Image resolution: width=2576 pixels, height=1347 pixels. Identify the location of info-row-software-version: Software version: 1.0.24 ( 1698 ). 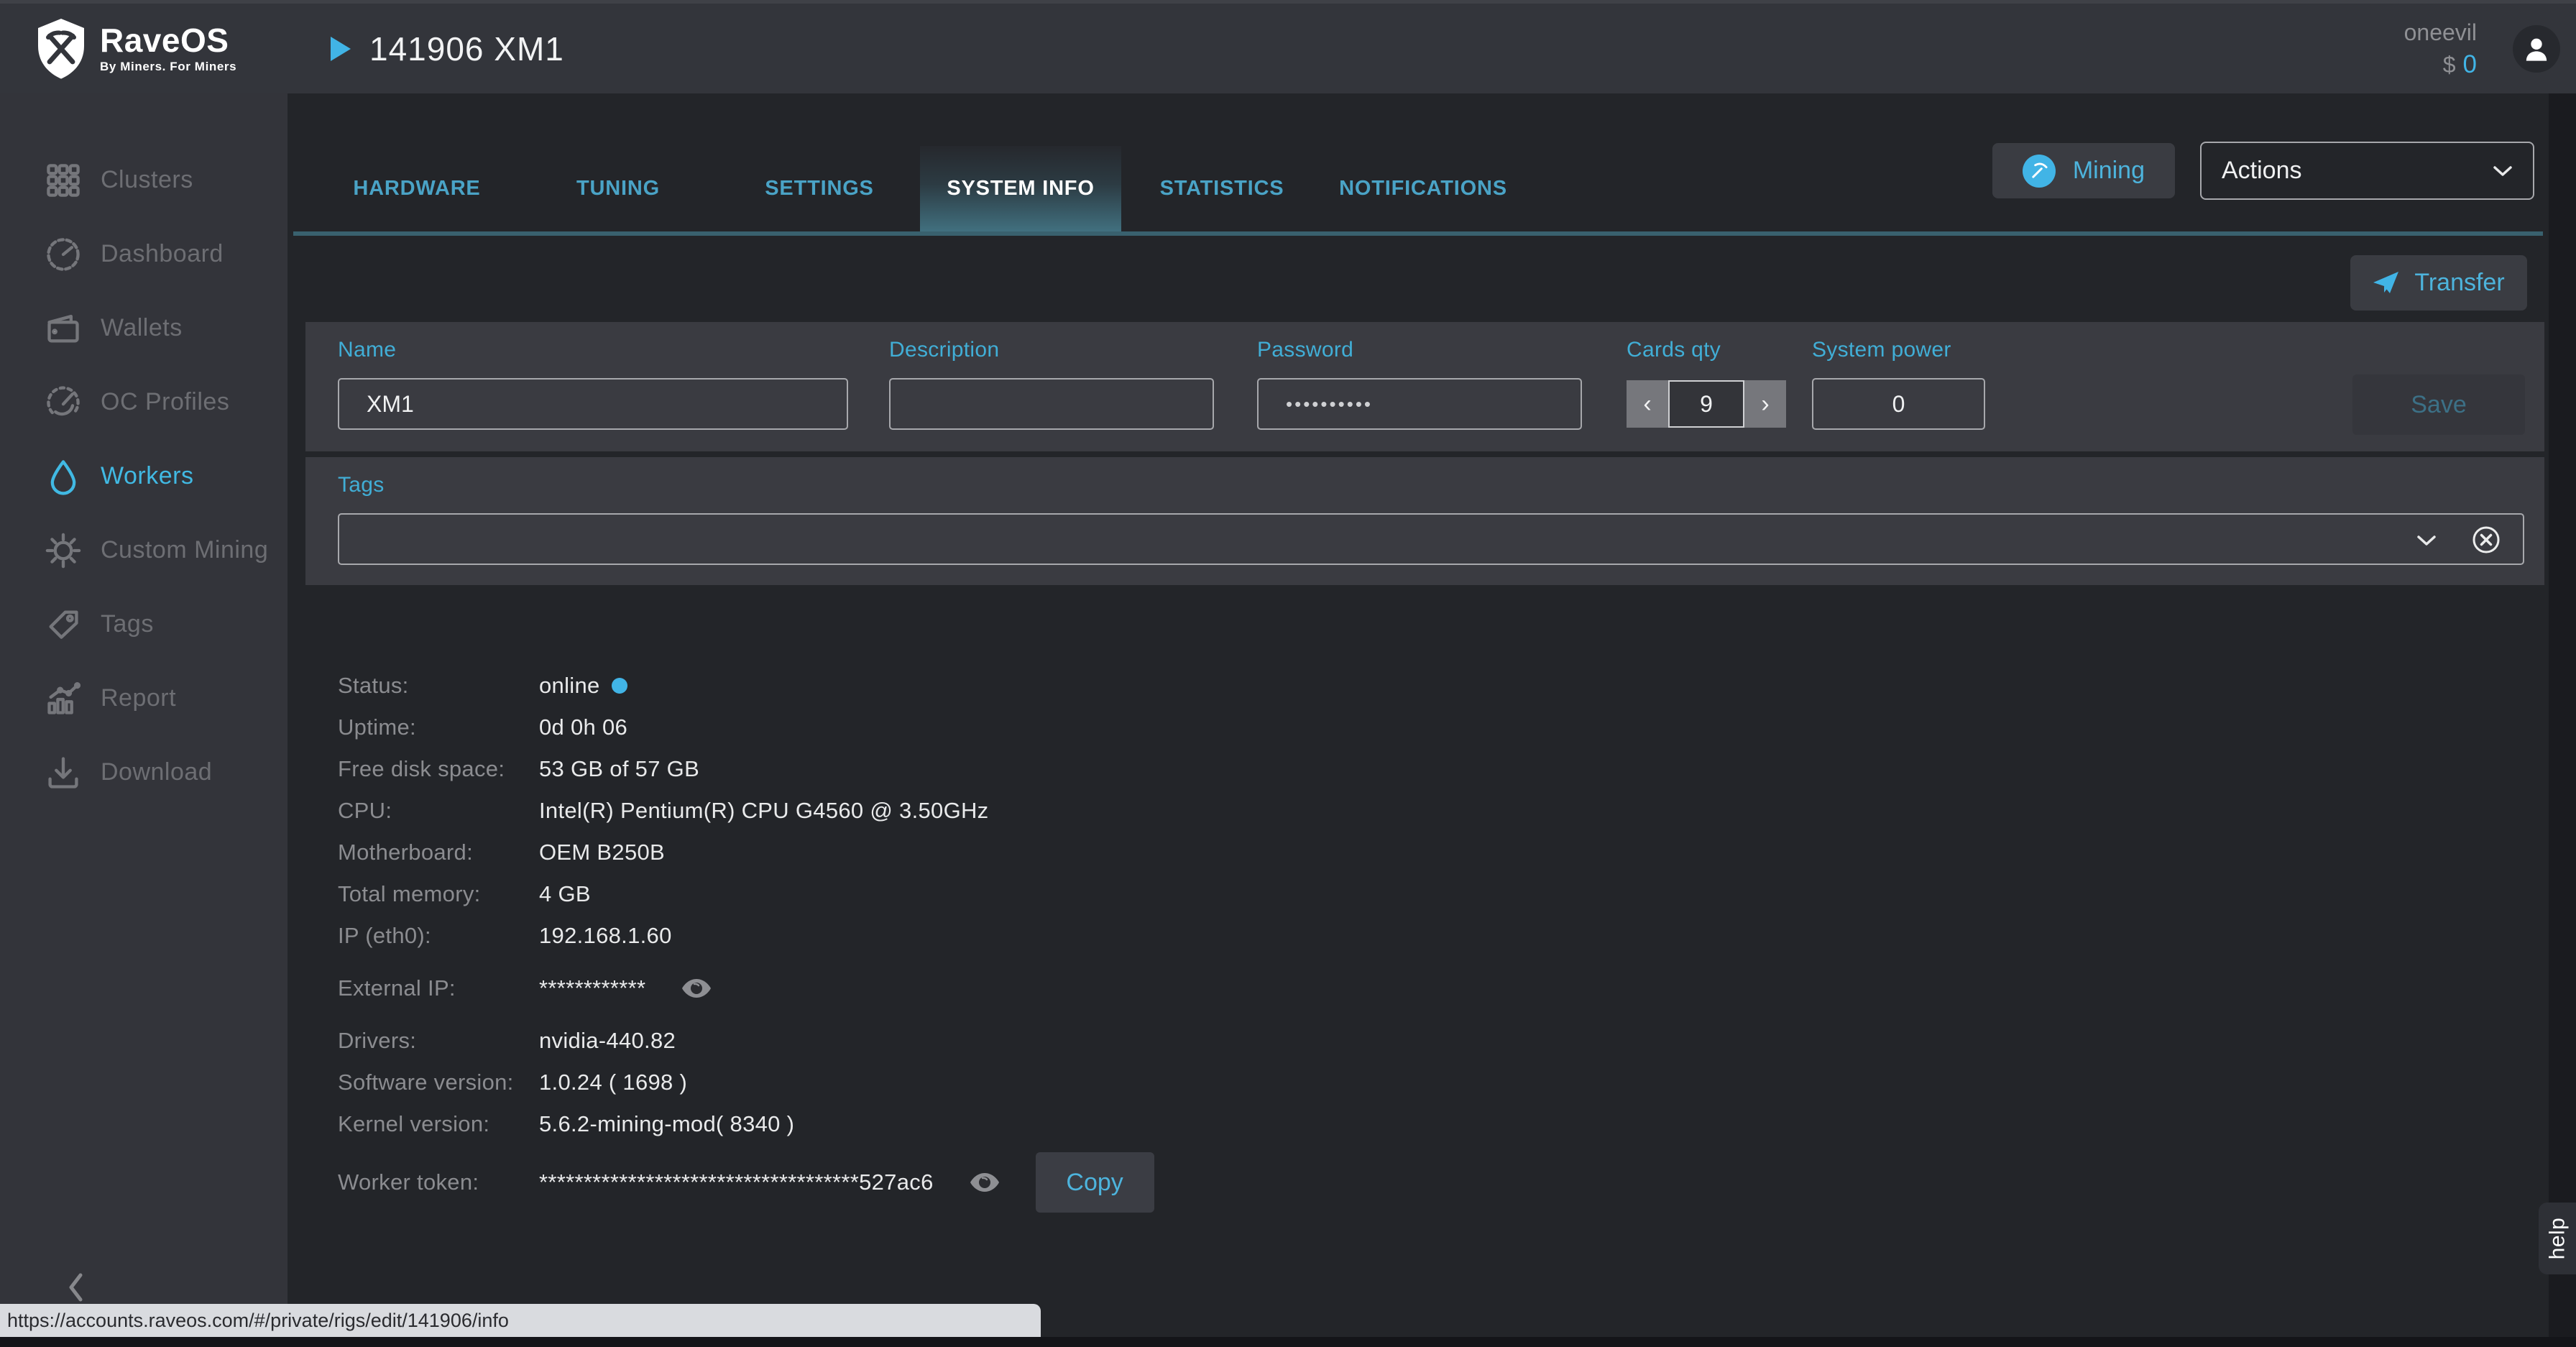
(1457, 1082).